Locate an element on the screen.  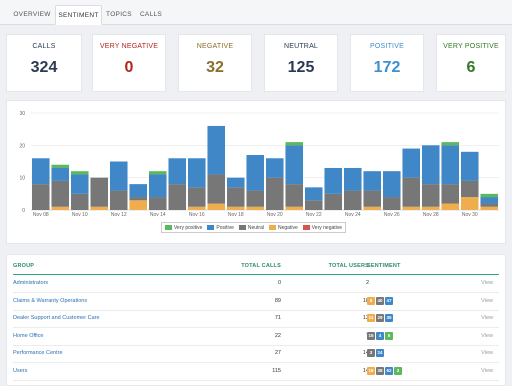
sentiment-badge-positive: 4 is located at coordinates (380, 335).